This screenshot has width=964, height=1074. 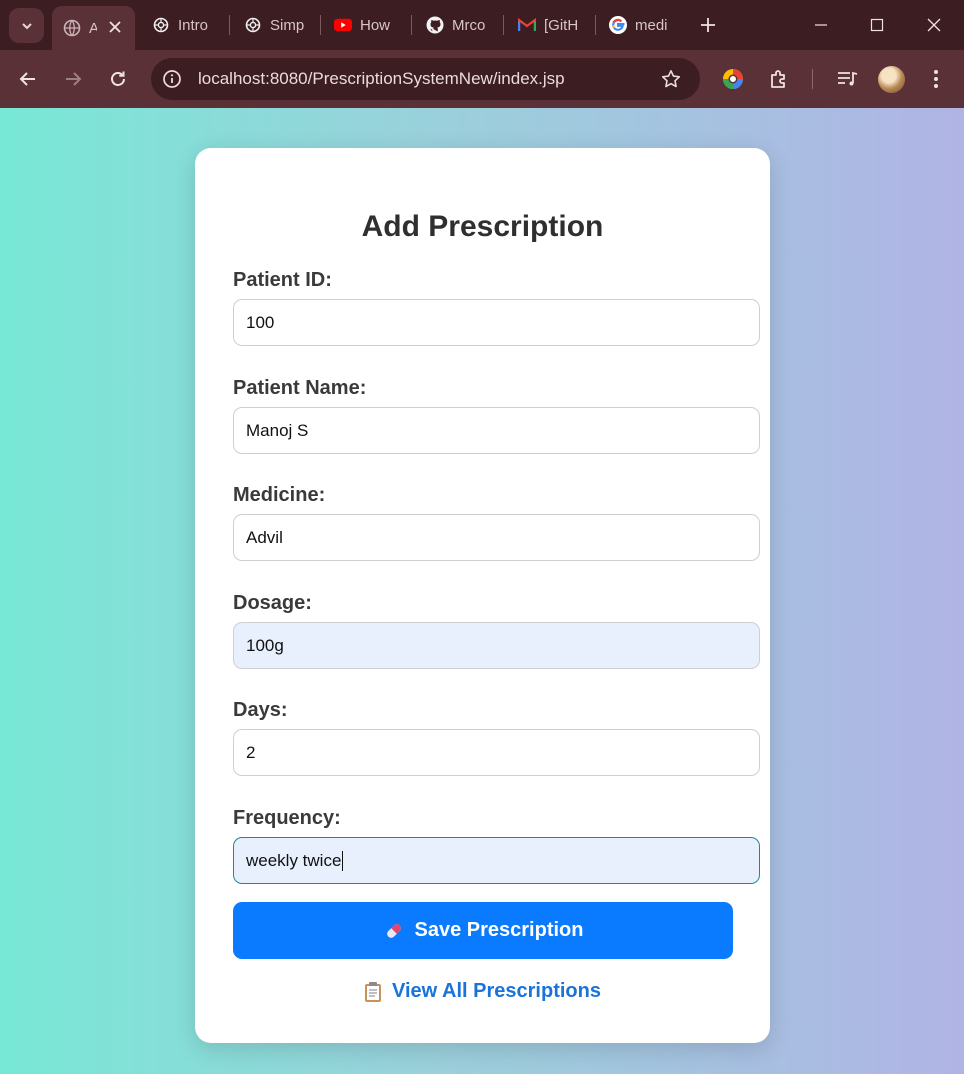 What do you see at coordinates (193, 25) in the screenshot?
I see `tab-title: Intro` at bounding box center [193, 25].